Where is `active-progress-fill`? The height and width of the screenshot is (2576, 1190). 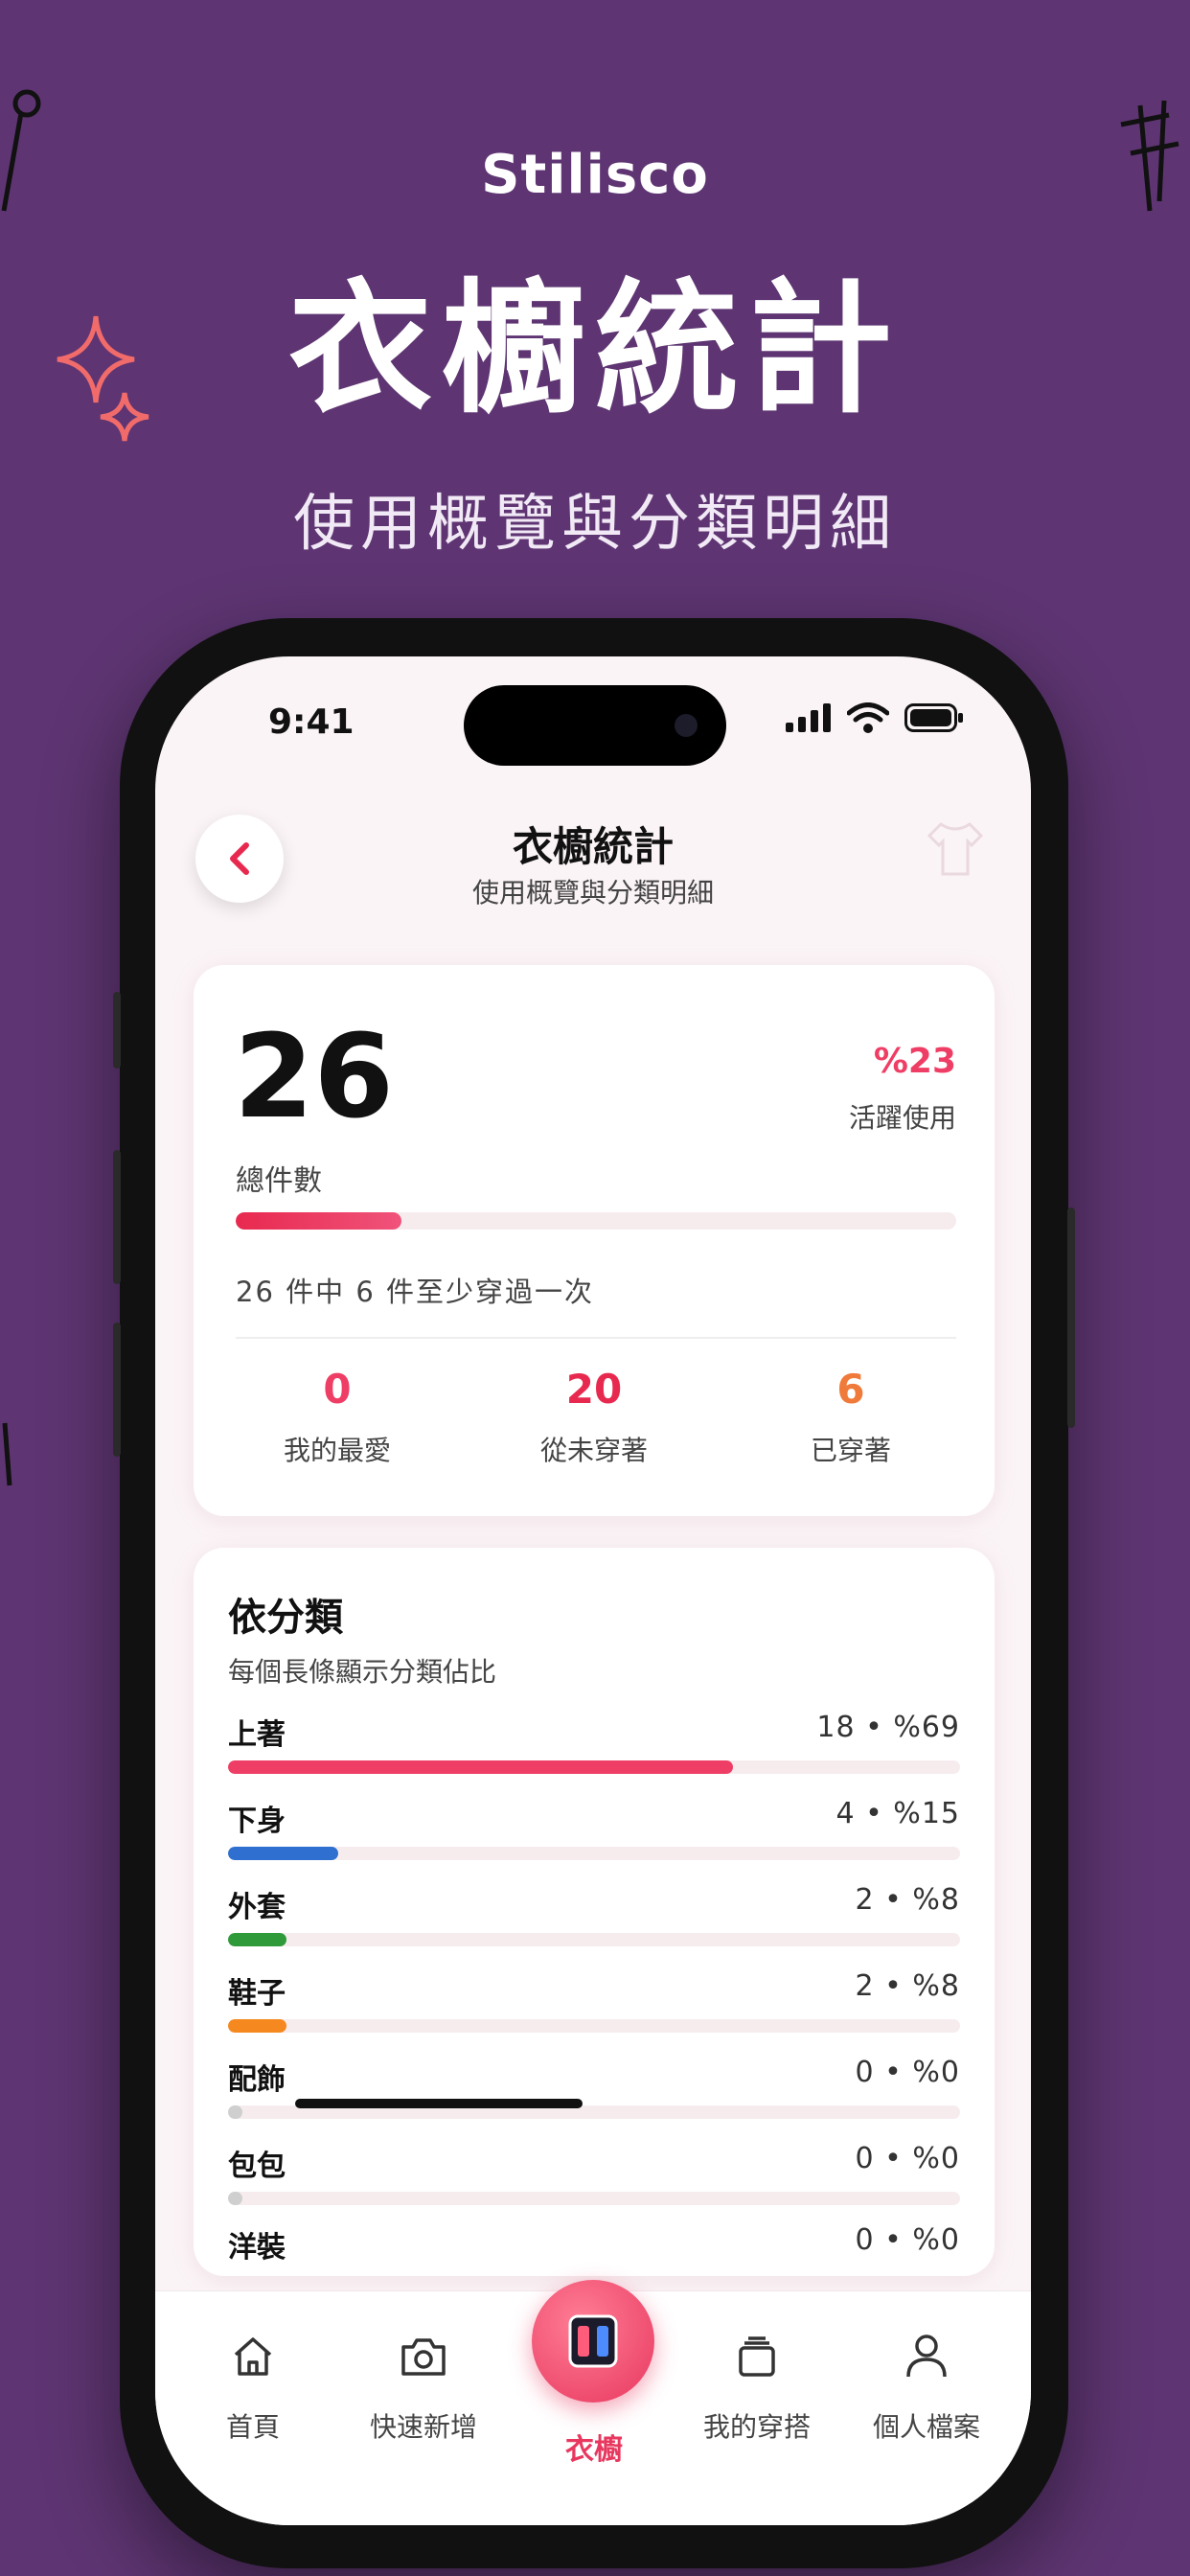
active-progress-fill is located at coordinates (319, 1221).